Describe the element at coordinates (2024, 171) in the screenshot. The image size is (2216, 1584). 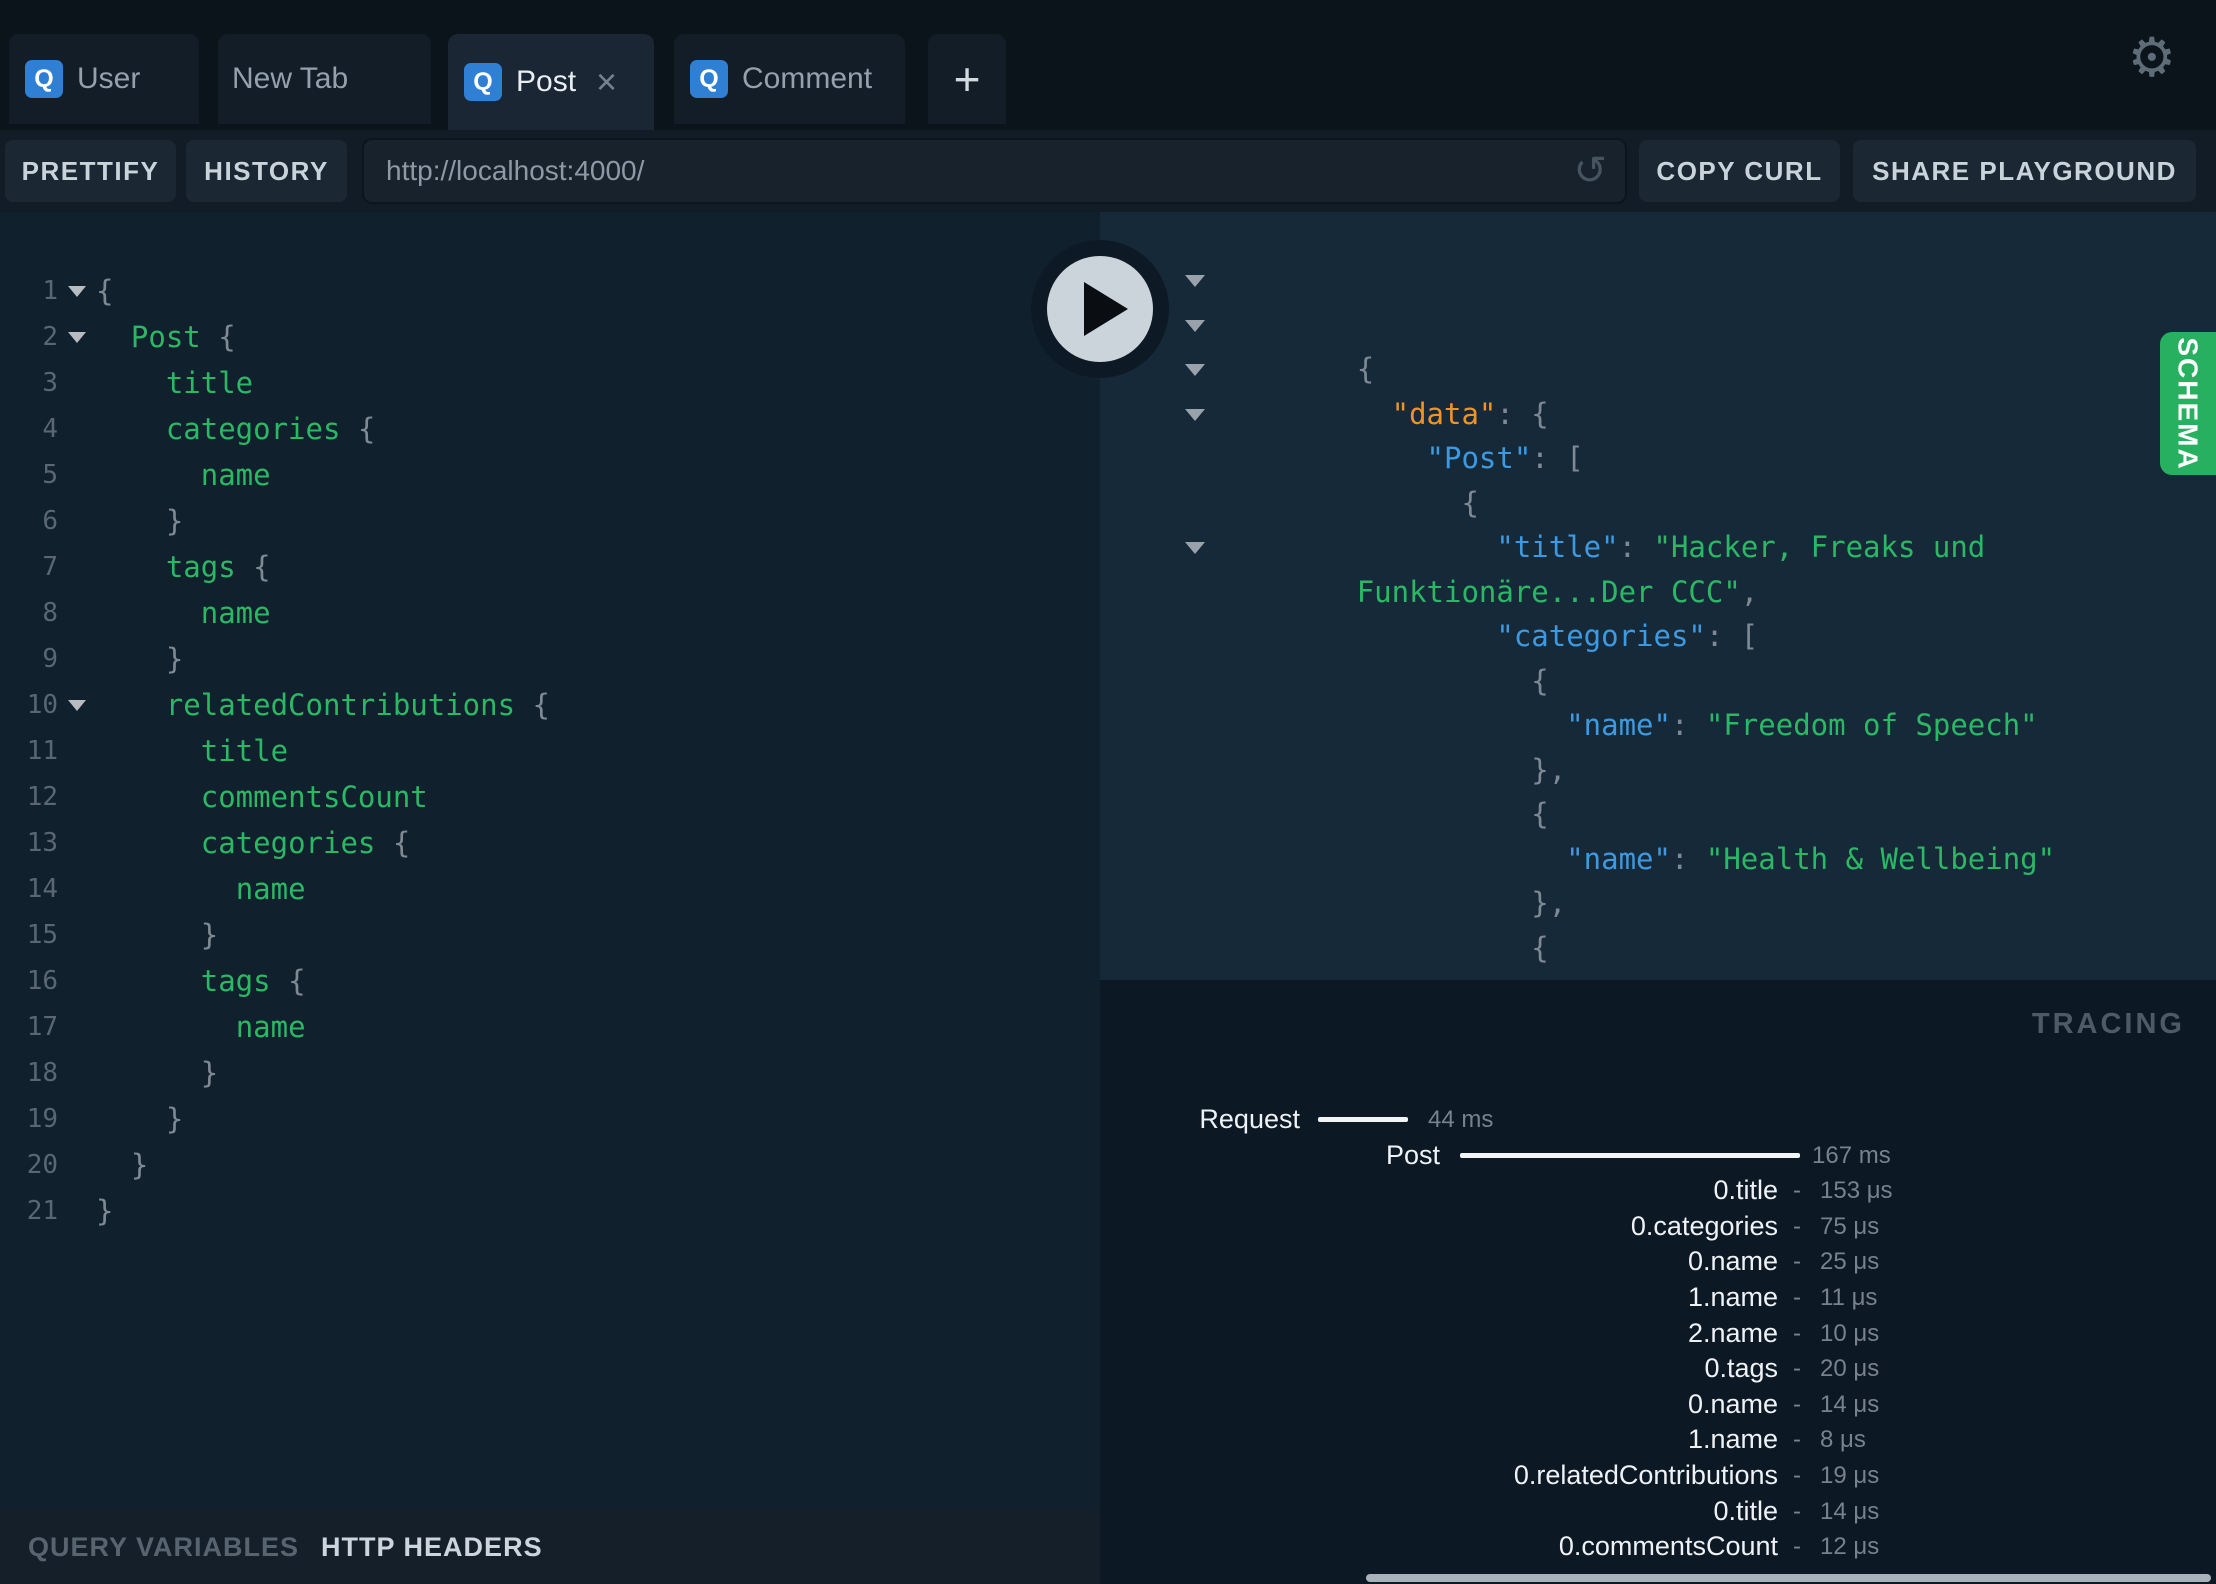
I see `share-playground-button: SHARE PLAYGROUND` at that location.